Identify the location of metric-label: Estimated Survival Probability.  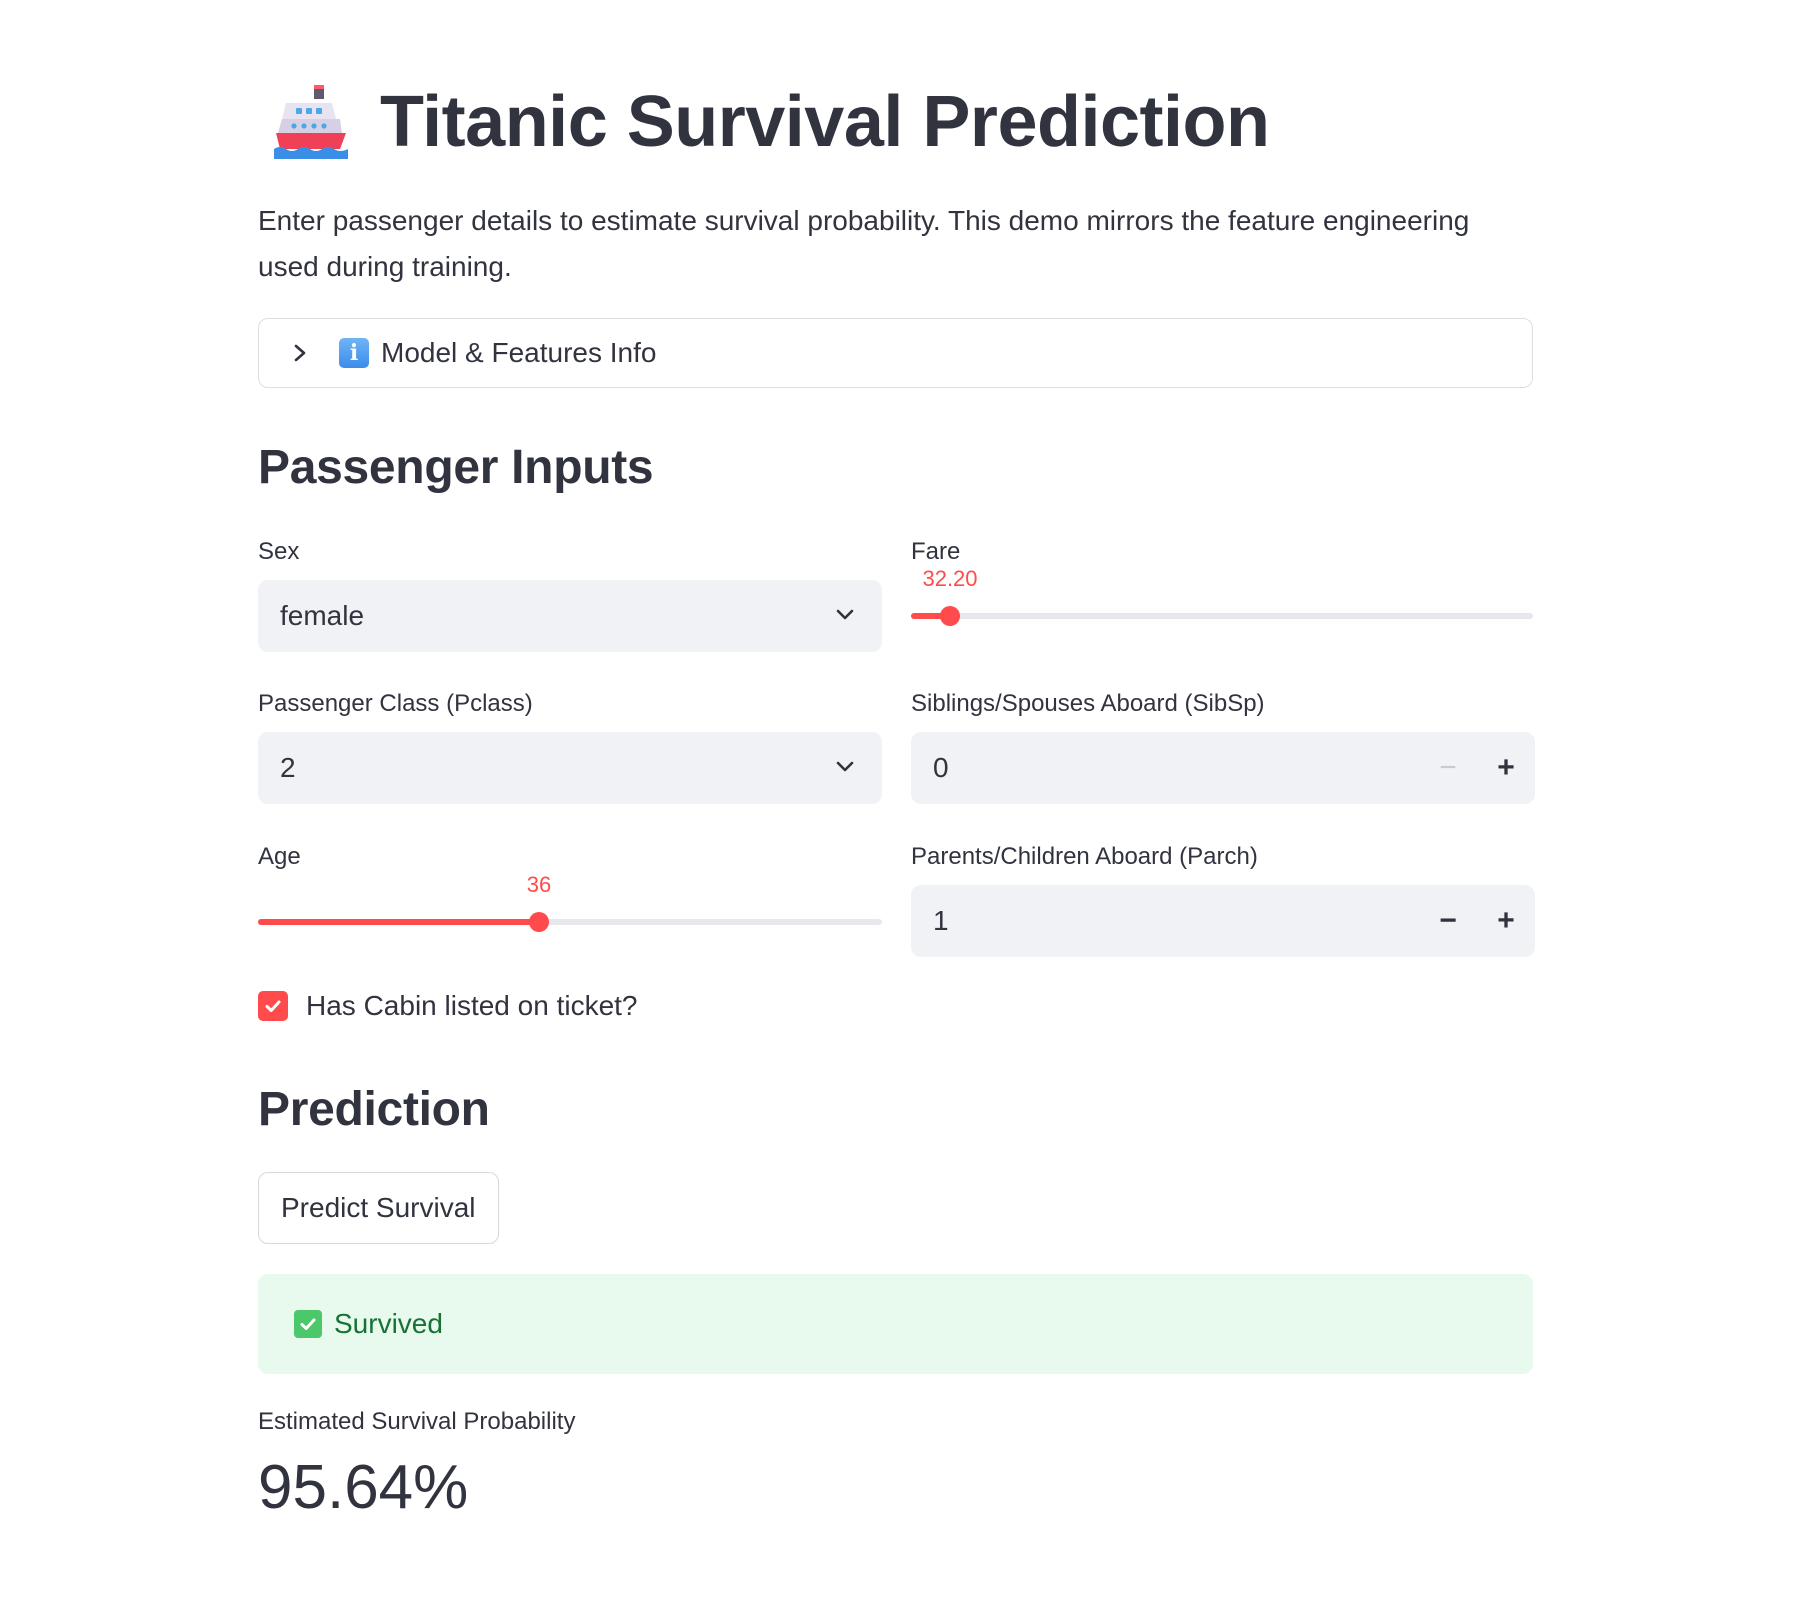
(417, 1421).